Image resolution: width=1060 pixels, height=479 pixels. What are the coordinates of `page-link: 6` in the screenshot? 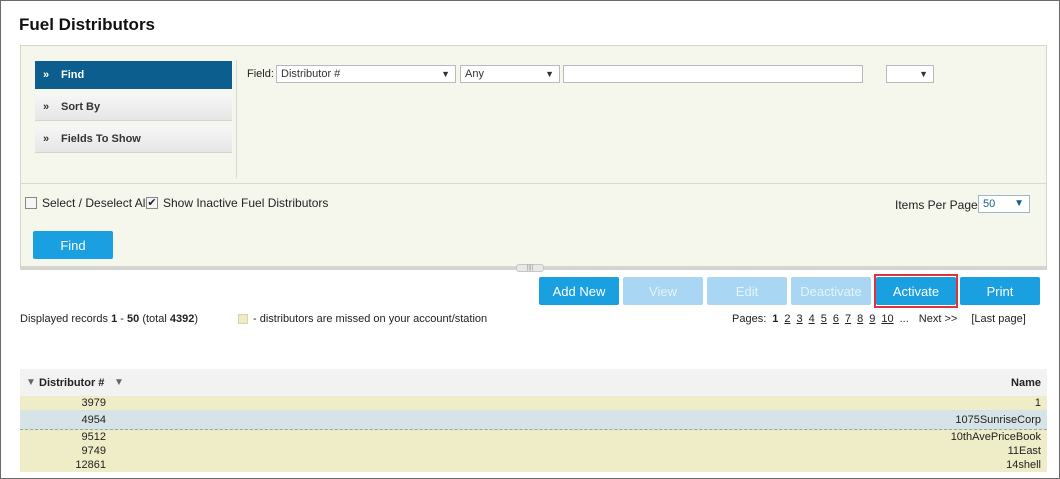 It's located at (836, 319).